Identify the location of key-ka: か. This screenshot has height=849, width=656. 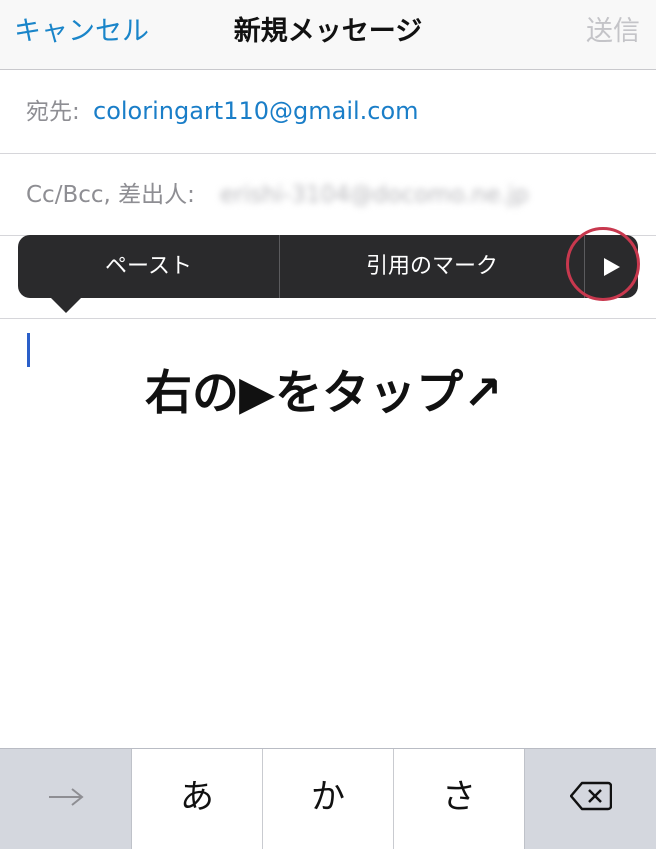
(328, 799).